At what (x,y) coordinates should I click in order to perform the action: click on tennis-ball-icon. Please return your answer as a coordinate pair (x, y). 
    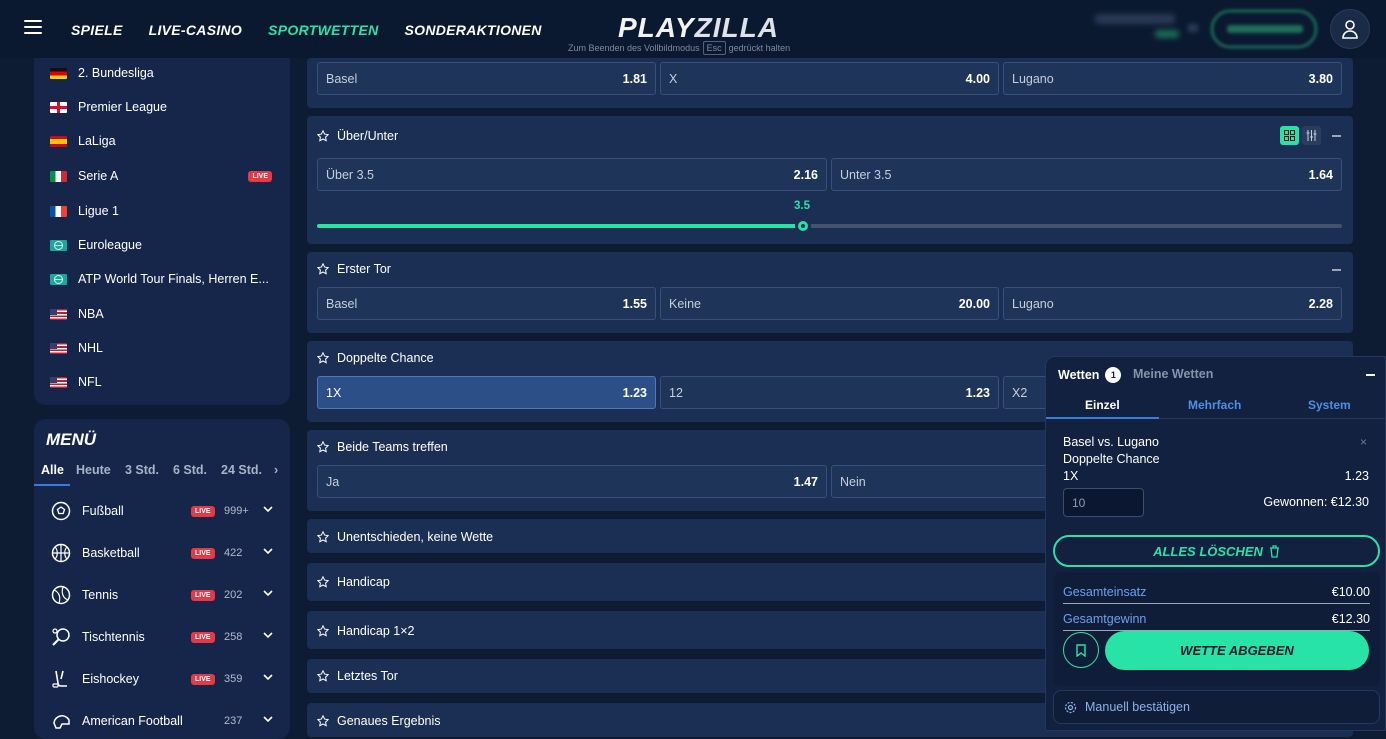
    Looking at the image, I should click on (61, 595).